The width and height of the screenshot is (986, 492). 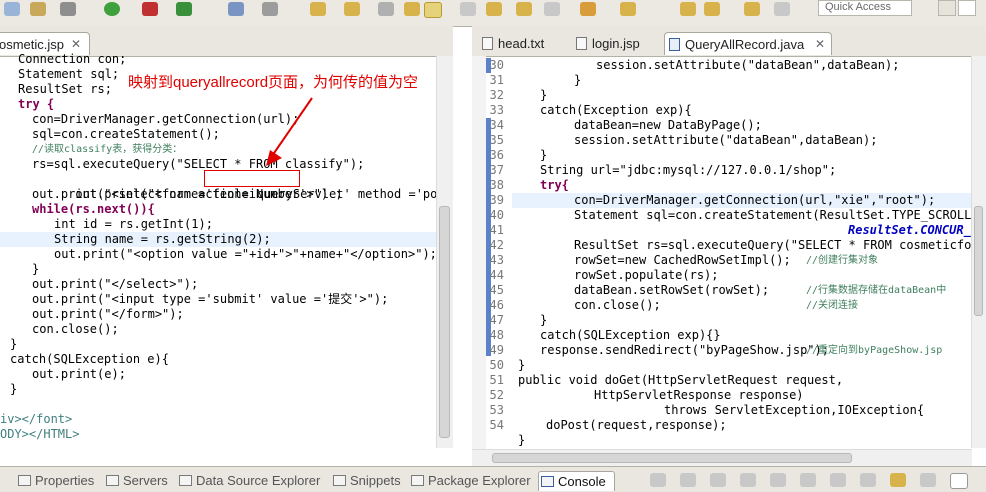 I want to click on tab-queryallrecord-java: QueryAllRecord.java ✕, so click(x=748, y=43).